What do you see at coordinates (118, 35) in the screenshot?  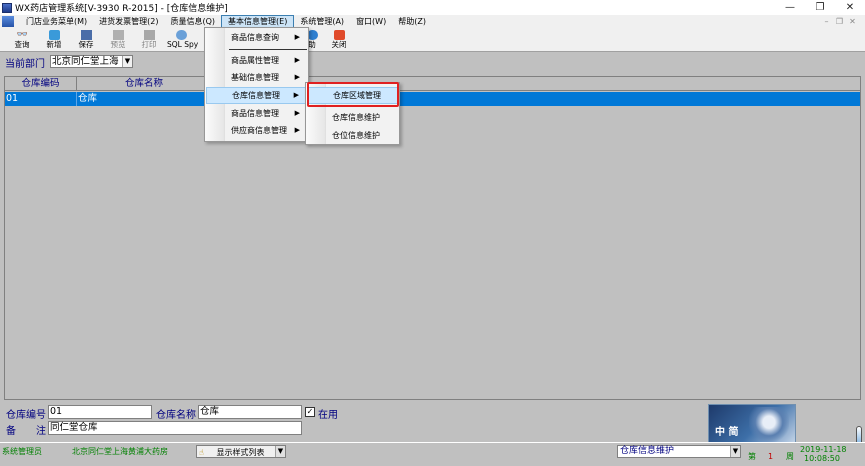 I see `preview-icon` at bounding box center [118, 35].